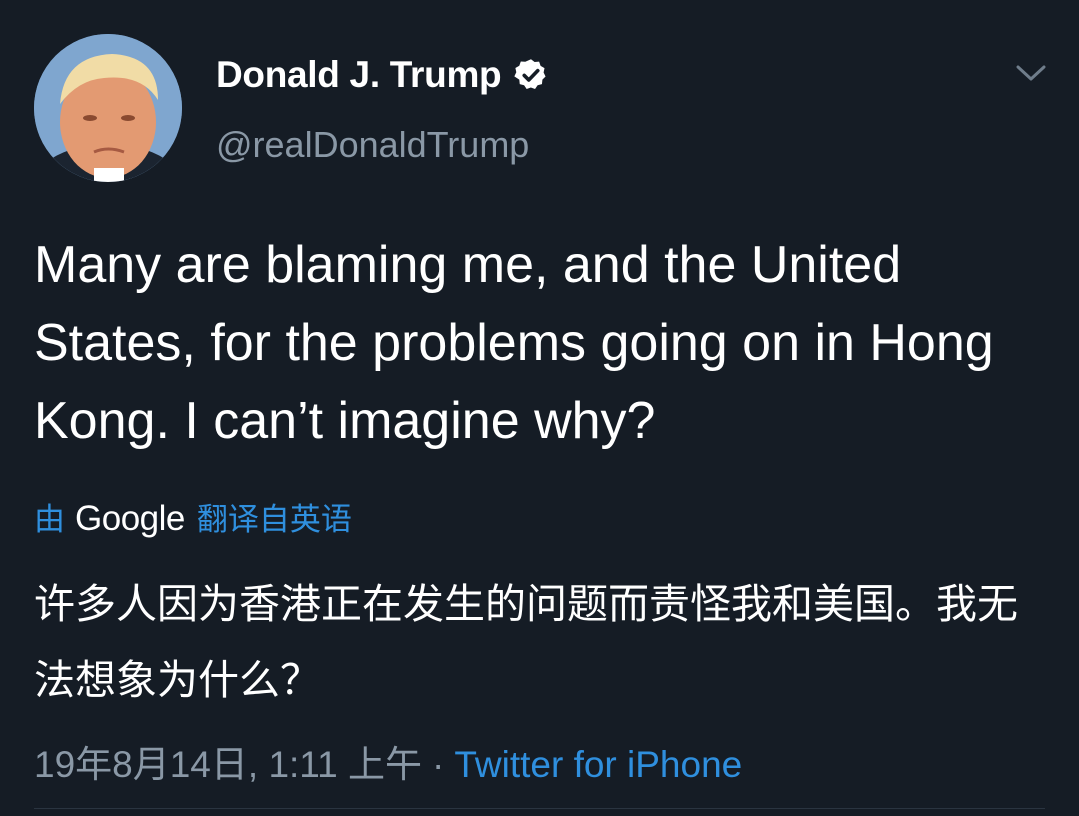  What do you see at coordinates (1031, 73) in the screenshot?
I see `chevron-down-icon` at bounding box center [1031, 73].